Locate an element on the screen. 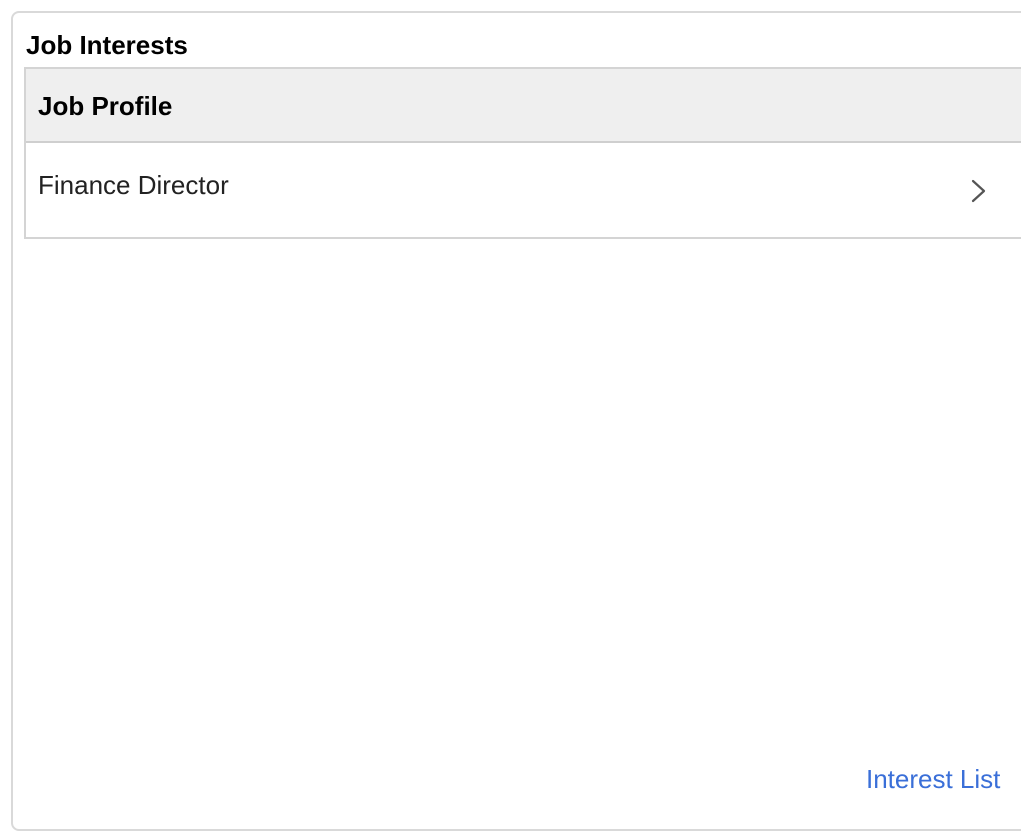 The height and width of the screenshot is (831, 1021). interest-list-link: Interest List is located at coordinates (933, 779).